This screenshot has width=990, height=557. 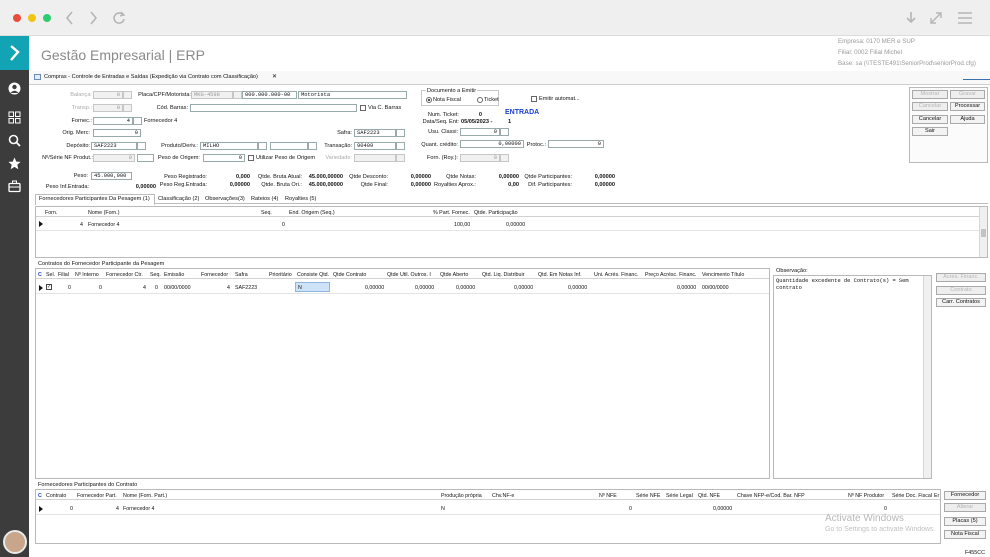 I want to click on avatar, so click(x=15, y=542).